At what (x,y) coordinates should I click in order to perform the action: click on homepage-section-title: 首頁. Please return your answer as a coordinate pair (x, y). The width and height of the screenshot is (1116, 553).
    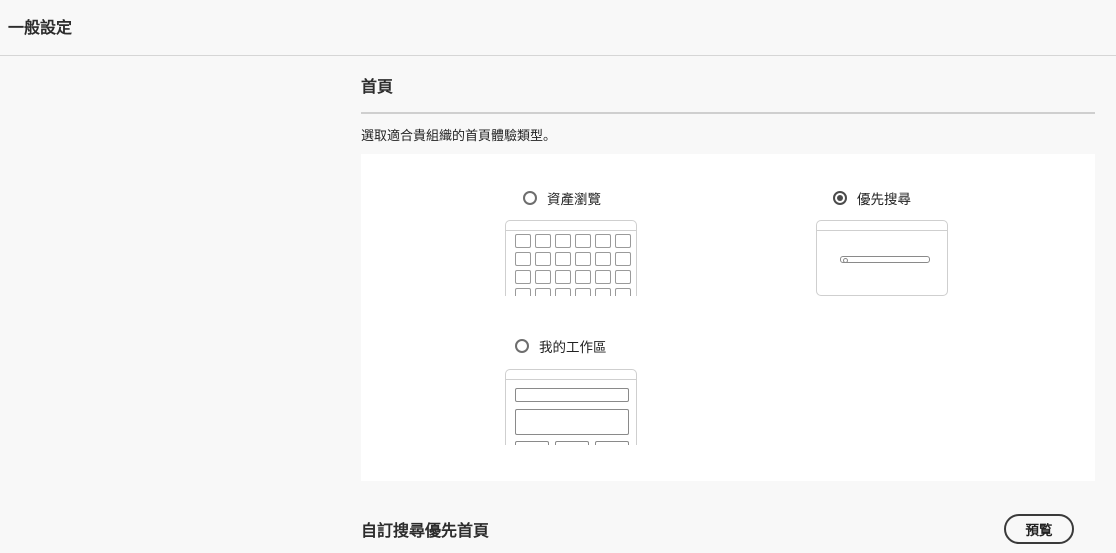
    Looking at the image, I should click on (377, 86).